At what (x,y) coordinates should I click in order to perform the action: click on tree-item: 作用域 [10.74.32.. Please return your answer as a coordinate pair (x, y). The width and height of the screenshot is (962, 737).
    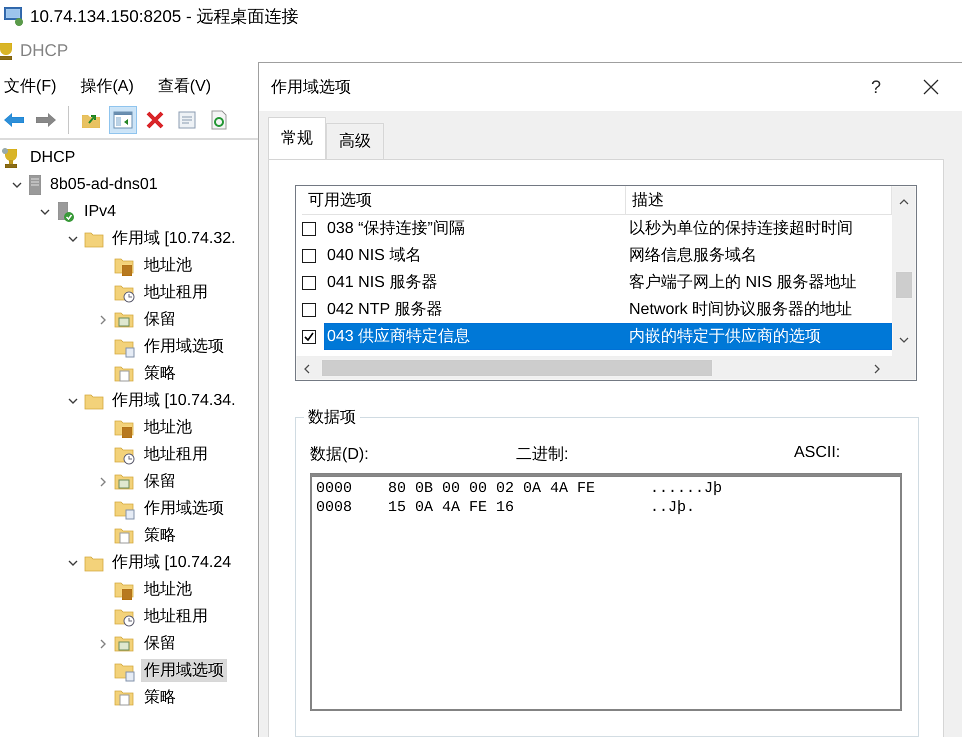
    Looking at the image, I should click on (174, 238).